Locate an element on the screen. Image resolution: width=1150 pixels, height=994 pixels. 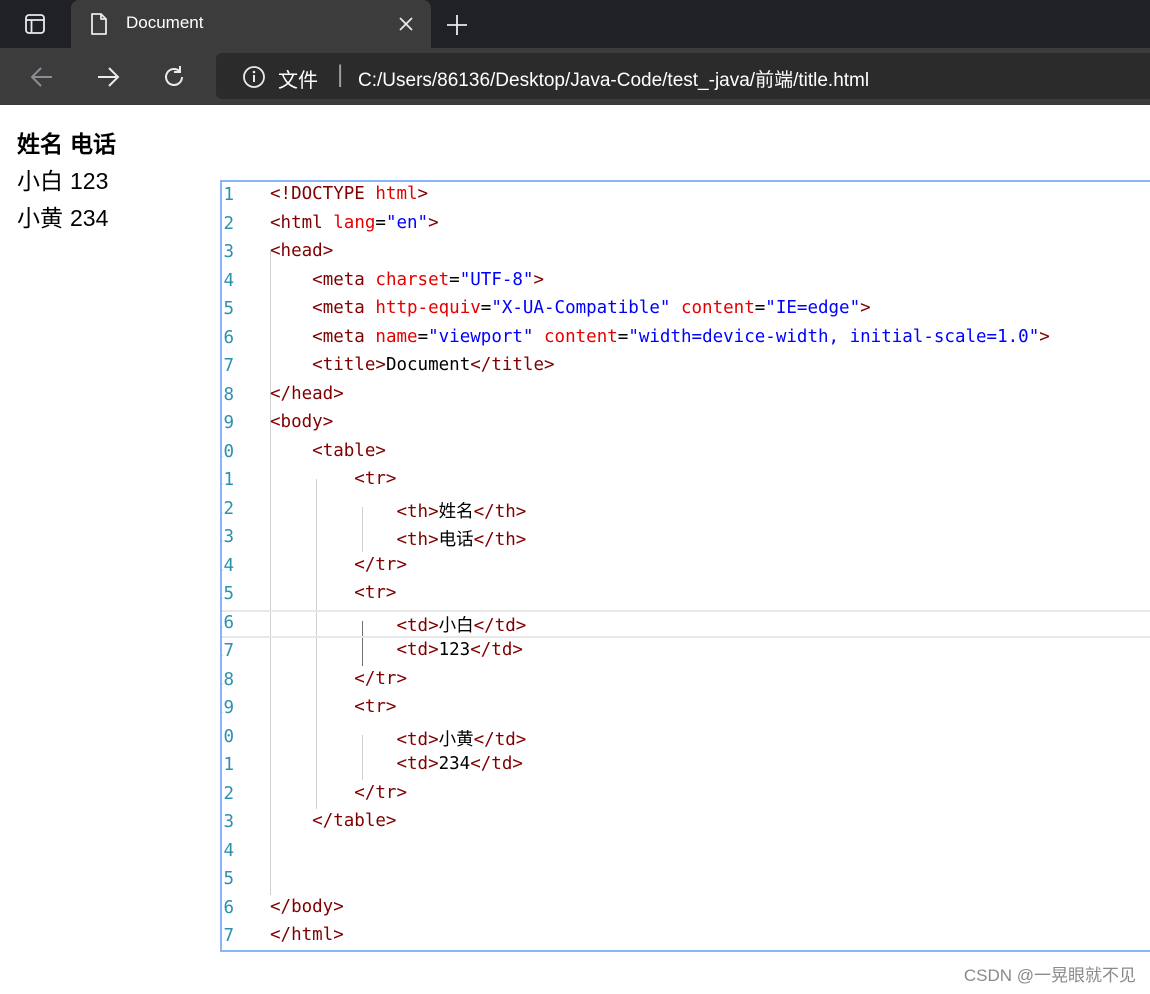
code-token: charset is located at coordinates (412, 279).